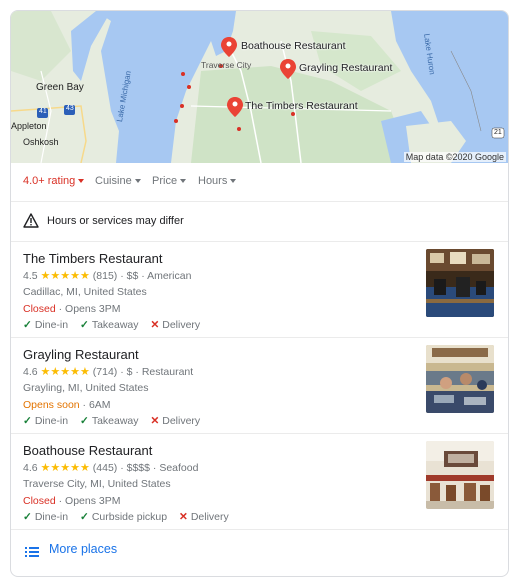  Describe the element at coordinates (454, 157) in the screenshot. I see `map-credit: Map data ©2020 Google` at that location.